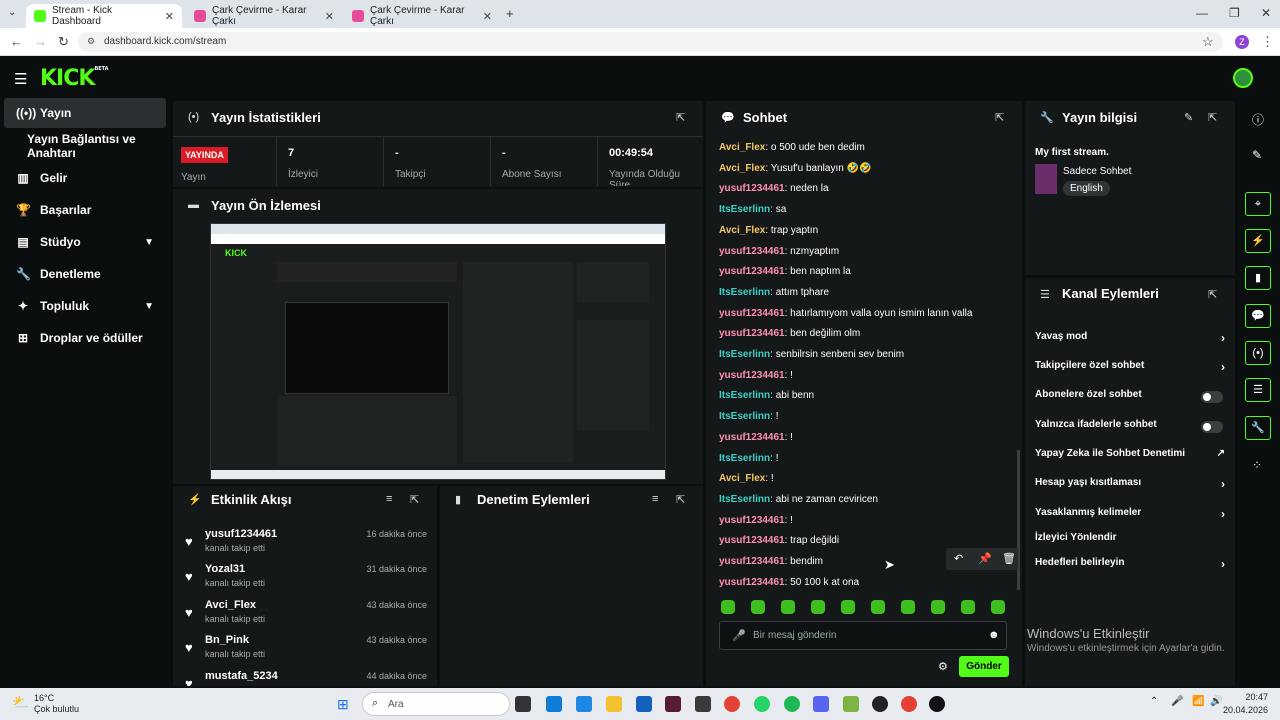 Image resolution: width=1280 pixels, height=720 pixels. Describe the element at coordinates (44, 698) in the screenshot. I see `weather-temp: 16°C` at that location.